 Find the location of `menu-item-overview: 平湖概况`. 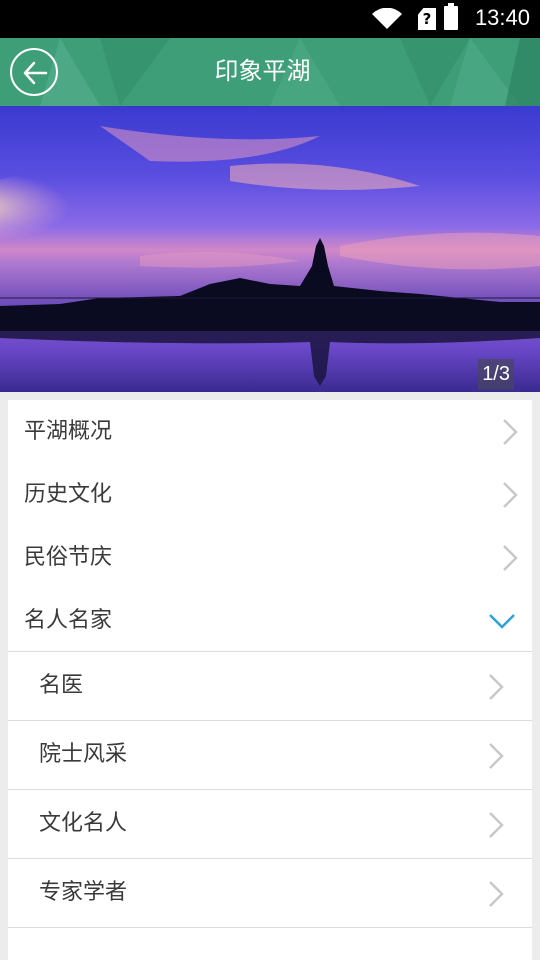

menu-item-overview: 平湖概况 is located at coordinates (270, 431).